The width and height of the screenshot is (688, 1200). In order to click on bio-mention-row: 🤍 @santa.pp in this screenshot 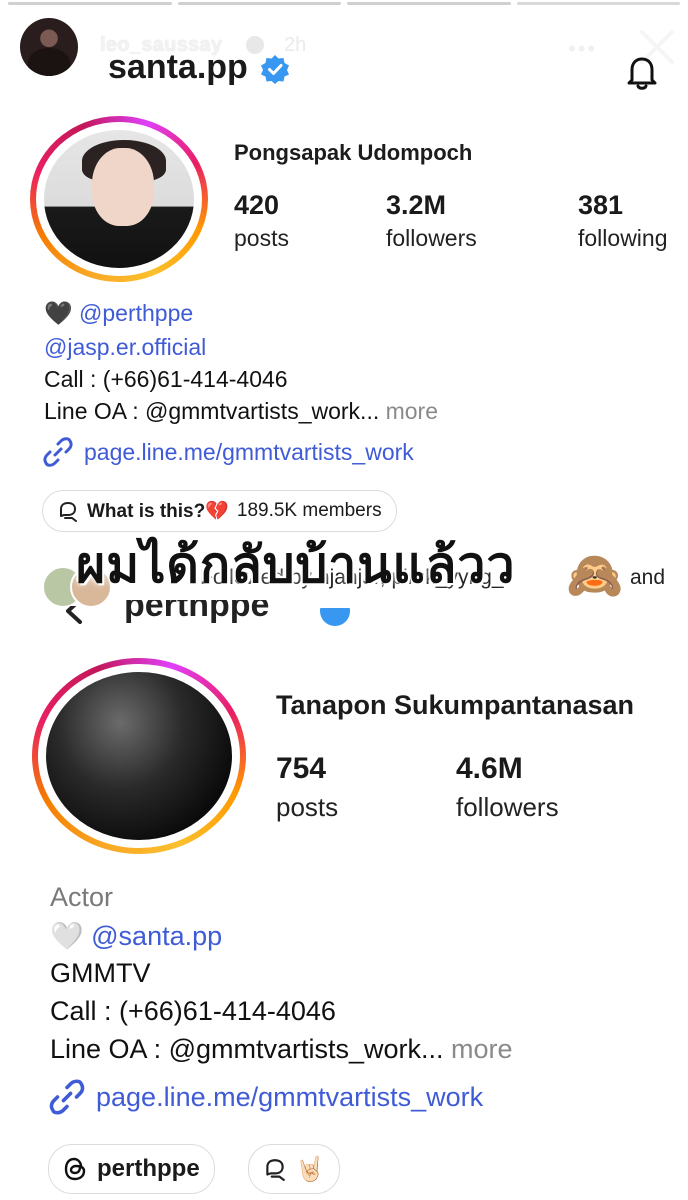, I will do `click(136, 936)`.